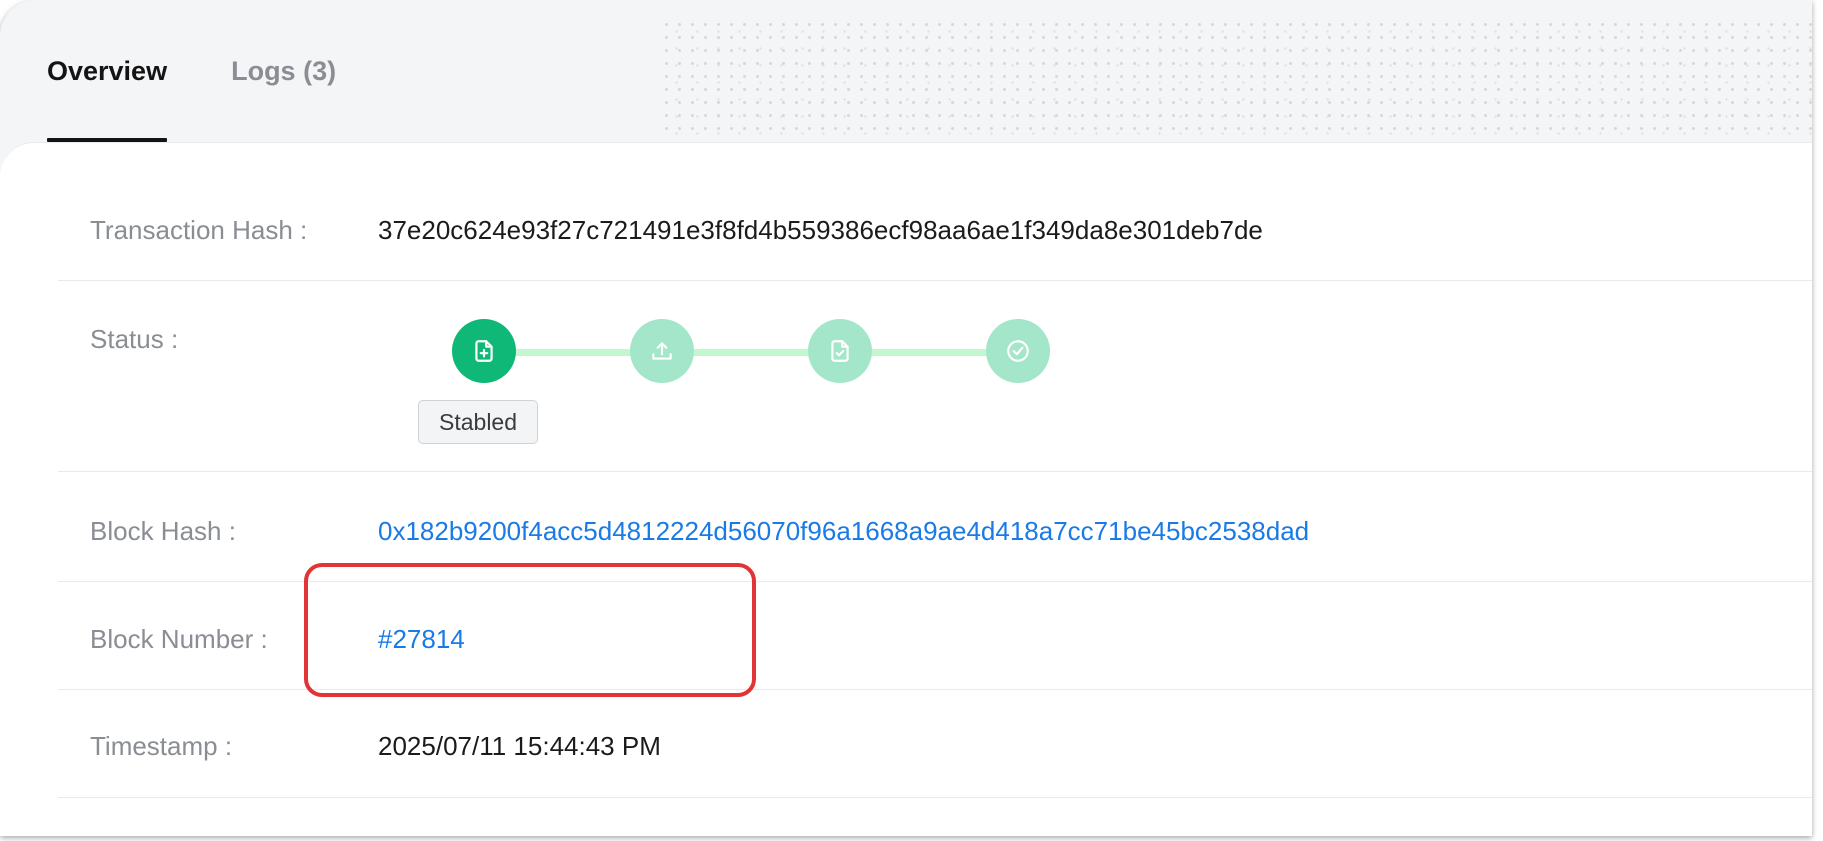 Image resolution: width=1823 pixels, height=841 pixels. Describe the element at coordinates (478, 422) in the screenshot. I see `status-step-badge: Stabled` at that location.